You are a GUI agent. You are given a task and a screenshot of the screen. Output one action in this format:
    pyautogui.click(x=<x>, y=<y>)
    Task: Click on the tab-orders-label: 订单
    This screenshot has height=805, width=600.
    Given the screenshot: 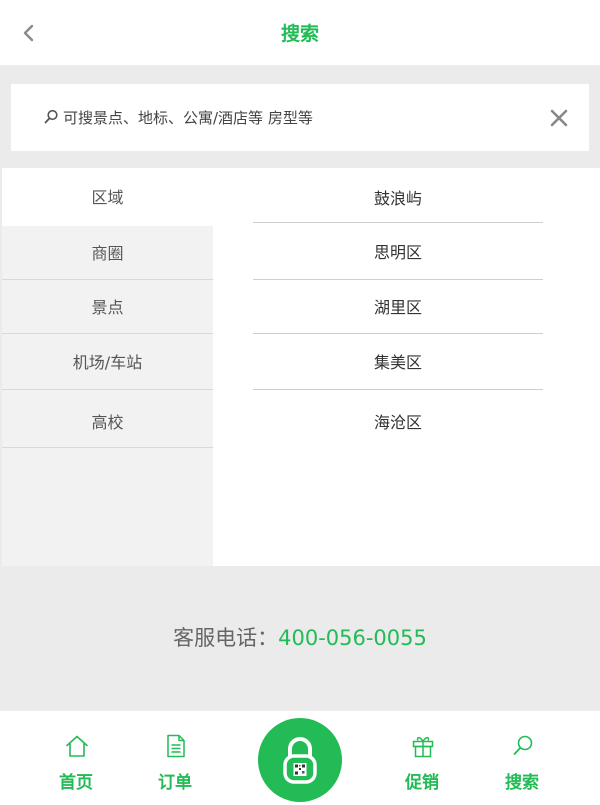 What is the action you would take?
    pyautogui.click(x=175, y=783)
    